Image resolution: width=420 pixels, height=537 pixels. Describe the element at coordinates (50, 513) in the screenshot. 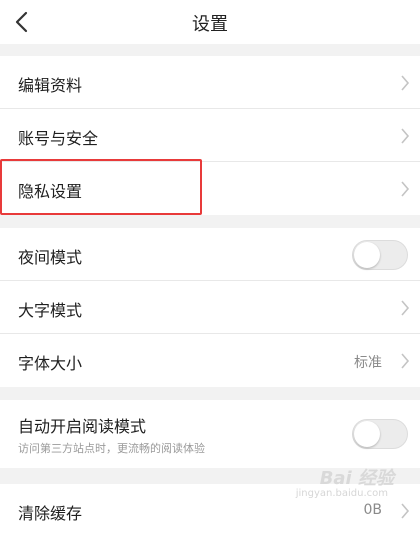

I see `settings-item-label: 清除缓存` at that location.